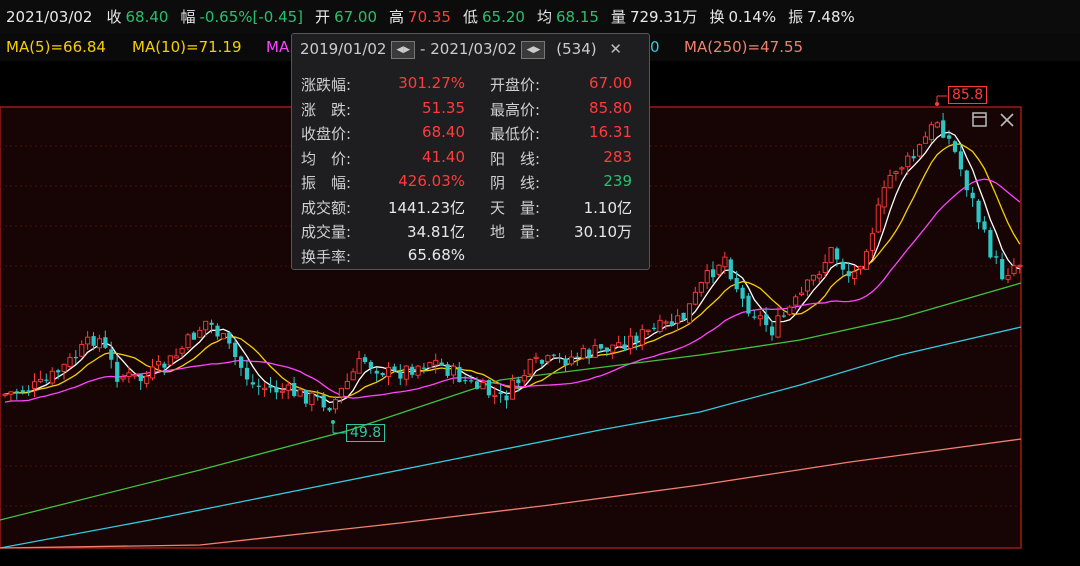 This screenshot has height=566, width=1080. I want to click on stat-value: 85.80, so click(610, 107).